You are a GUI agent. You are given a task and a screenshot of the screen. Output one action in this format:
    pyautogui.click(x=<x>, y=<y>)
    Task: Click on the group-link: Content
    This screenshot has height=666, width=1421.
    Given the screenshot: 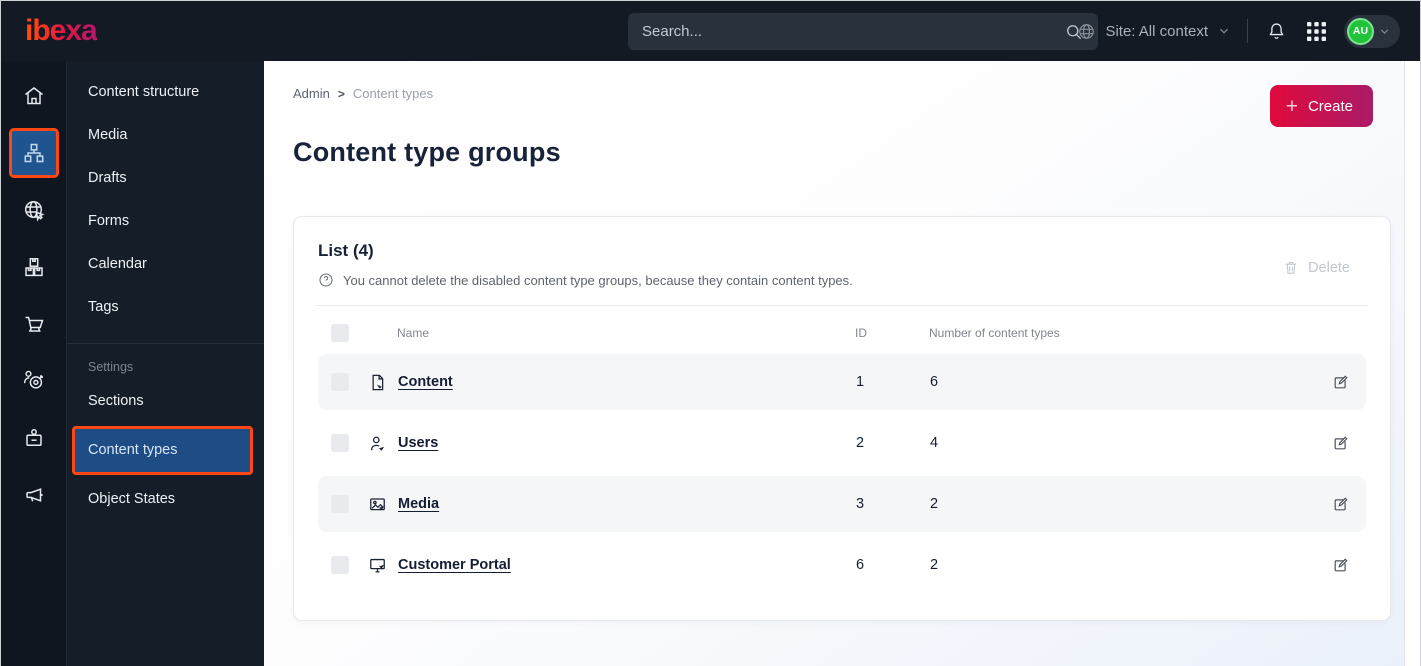 What is the action you would take?
    pyautogui.click(x=425, y=382)
    